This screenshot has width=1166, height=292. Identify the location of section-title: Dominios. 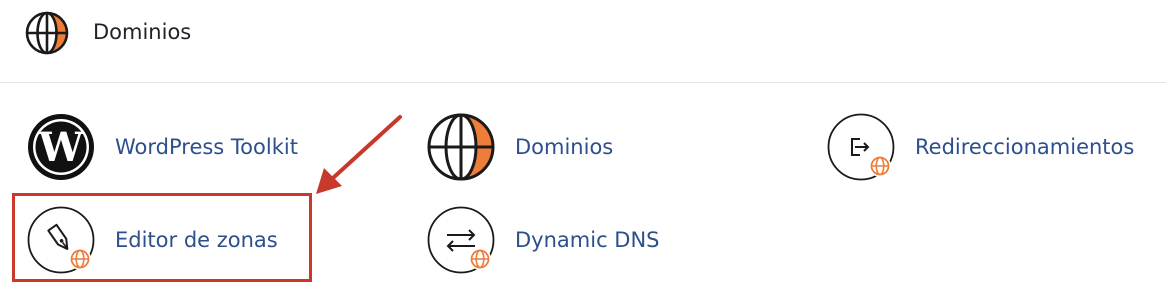
(142, 32).